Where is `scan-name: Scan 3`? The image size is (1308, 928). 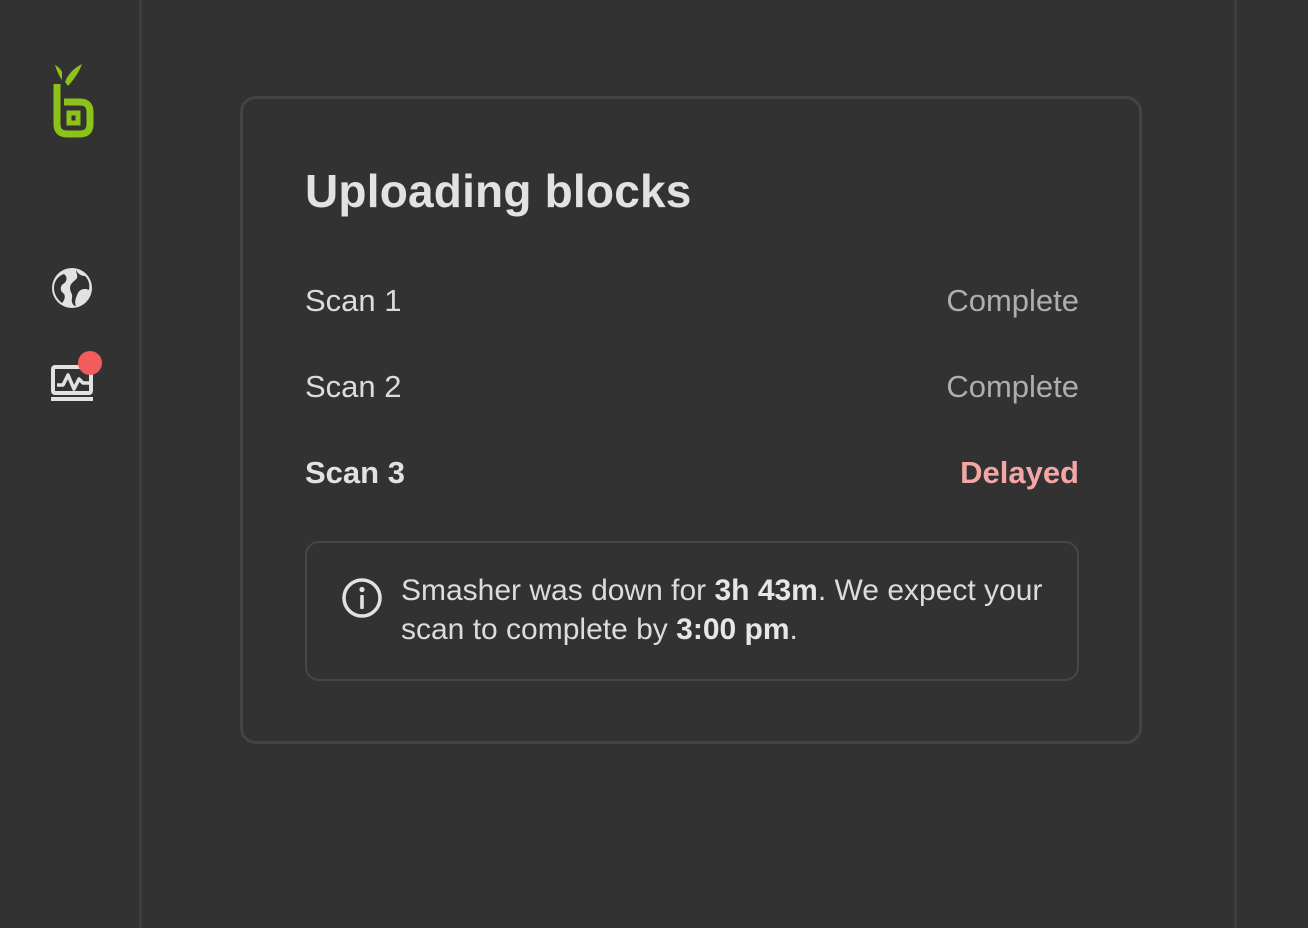
scan-name: Scan 3 is located at coordinates (355, 472).